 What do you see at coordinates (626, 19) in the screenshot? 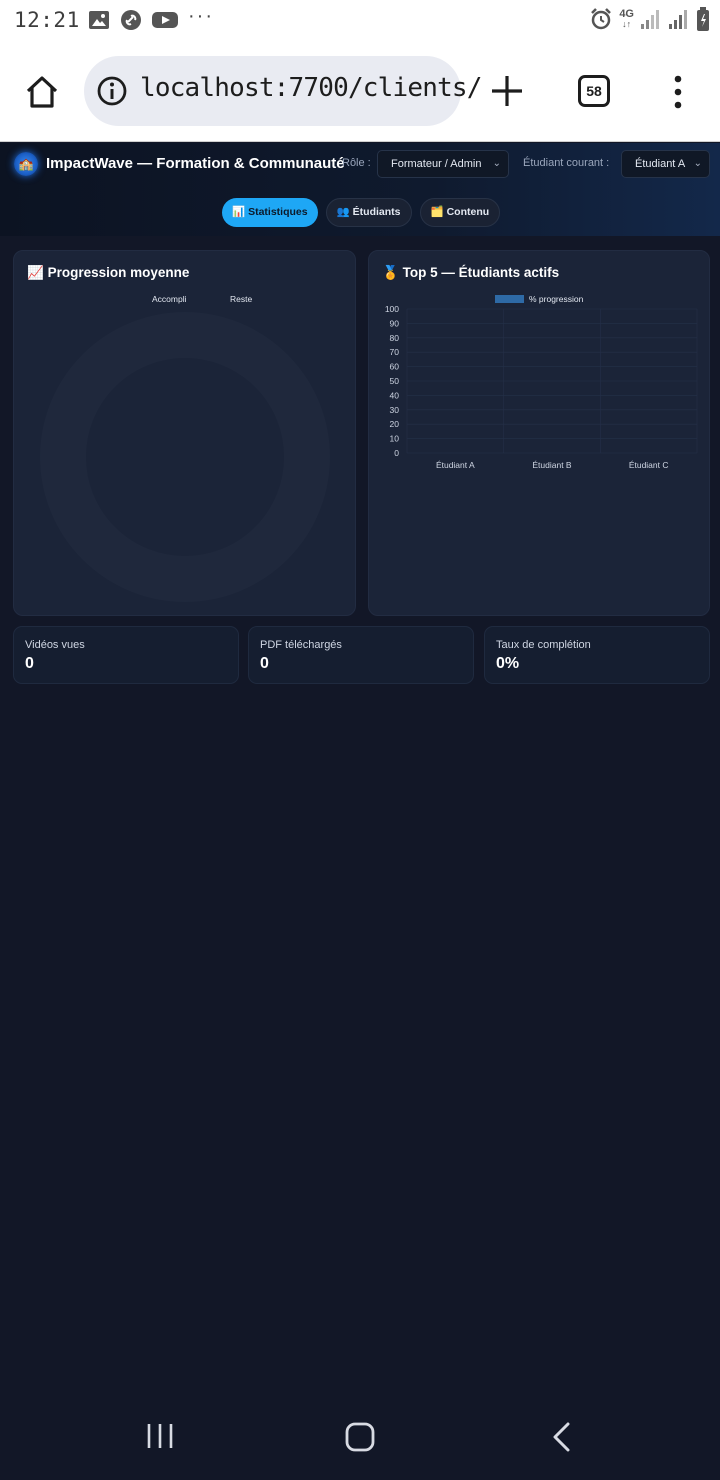
I see `network-indicator: 4G ↓↑` at bounding box center [626, 19].